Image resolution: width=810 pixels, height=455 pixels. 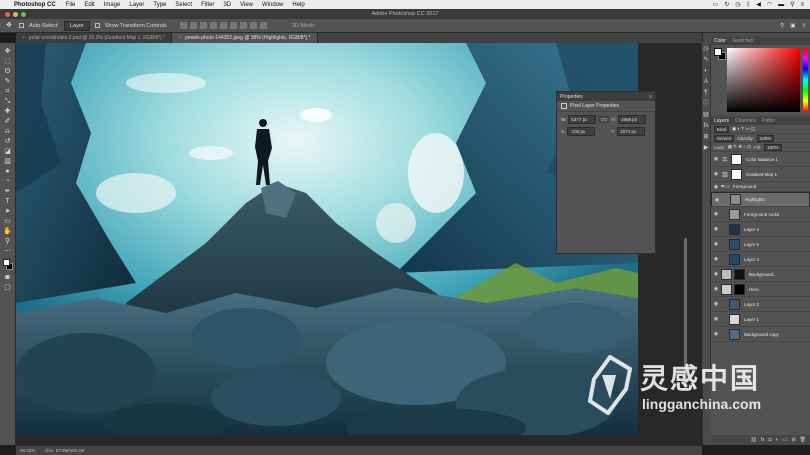 I want to click on menu-list-icon: ≡, so click(x=802, y=5).